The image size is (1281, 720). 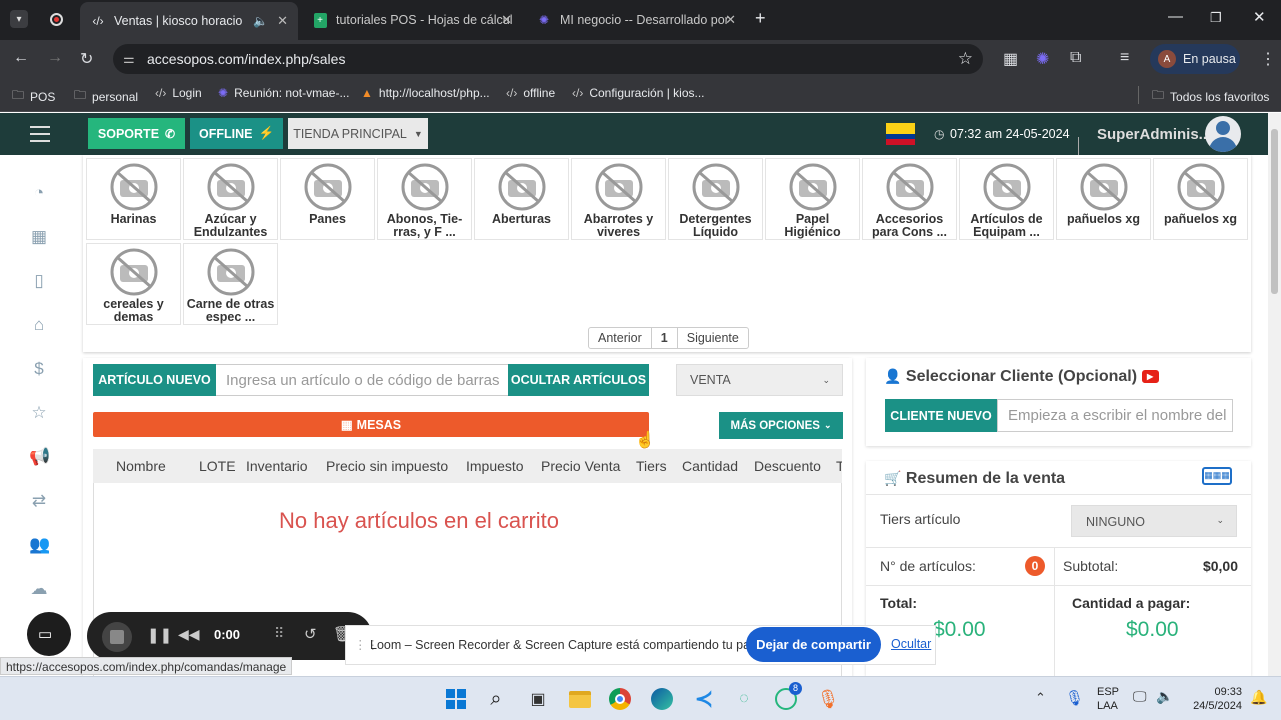 I want to click on search-icon: ⌕, so click(x=496, y=699).